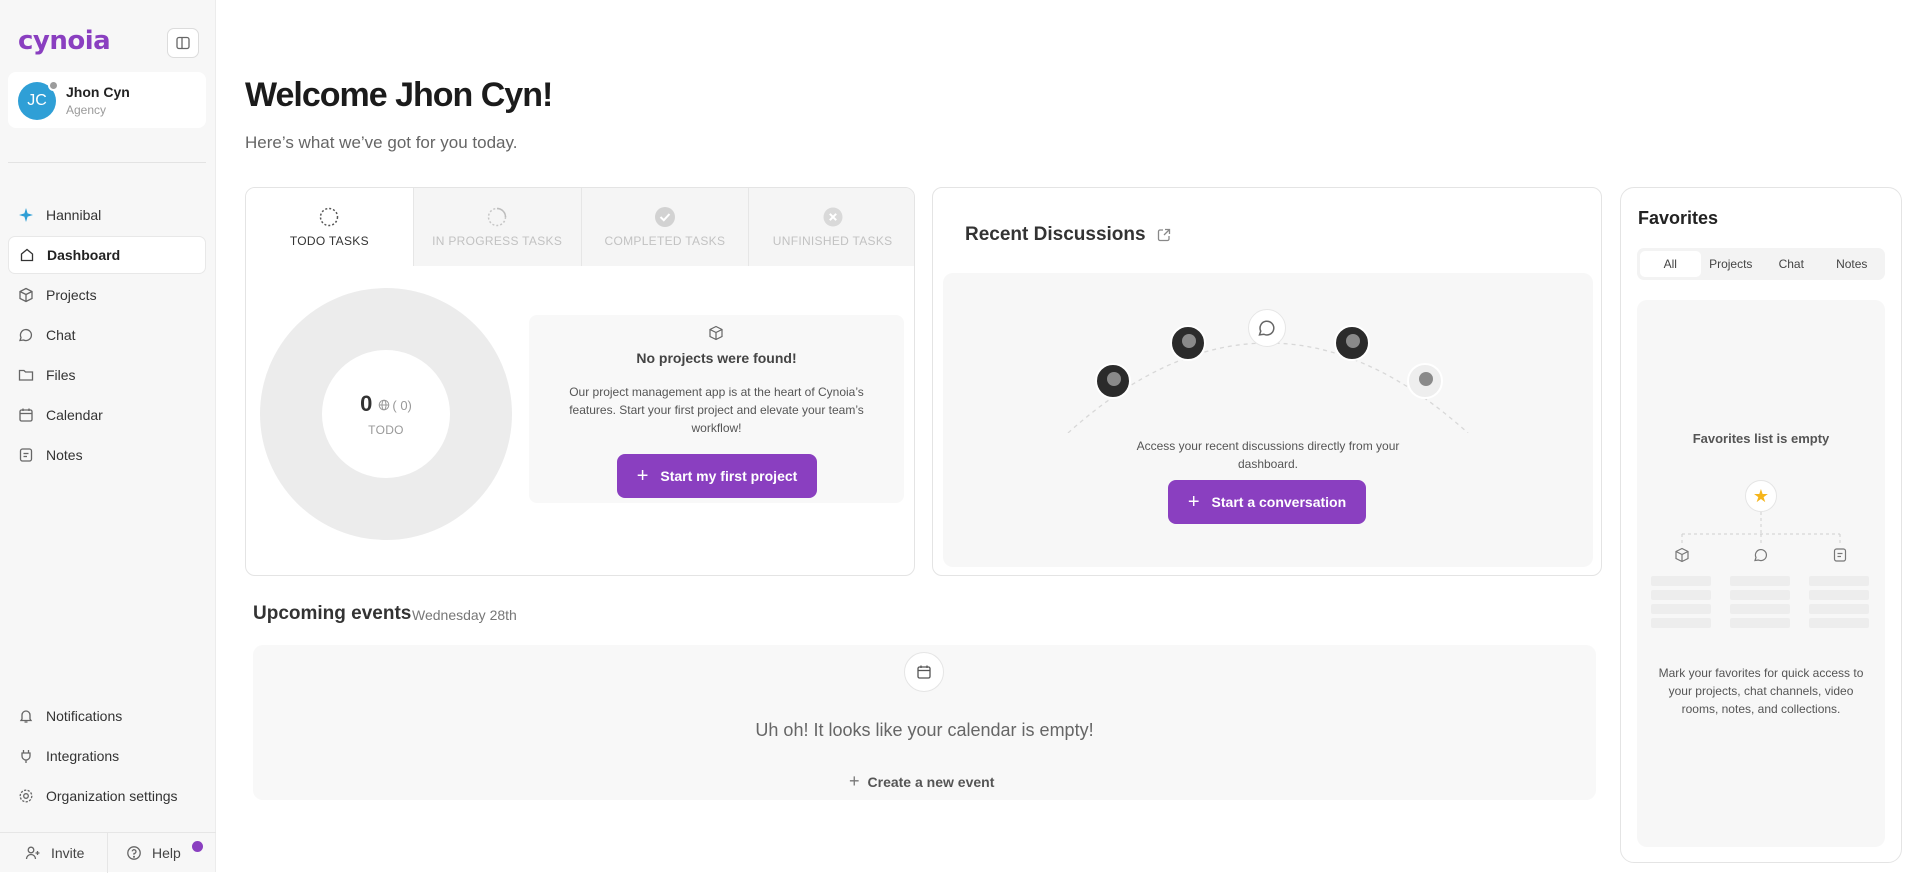 The image size is (1920, 873). I want to click on sidebar-item-hannibal: Hannibal, so click(107, 215).